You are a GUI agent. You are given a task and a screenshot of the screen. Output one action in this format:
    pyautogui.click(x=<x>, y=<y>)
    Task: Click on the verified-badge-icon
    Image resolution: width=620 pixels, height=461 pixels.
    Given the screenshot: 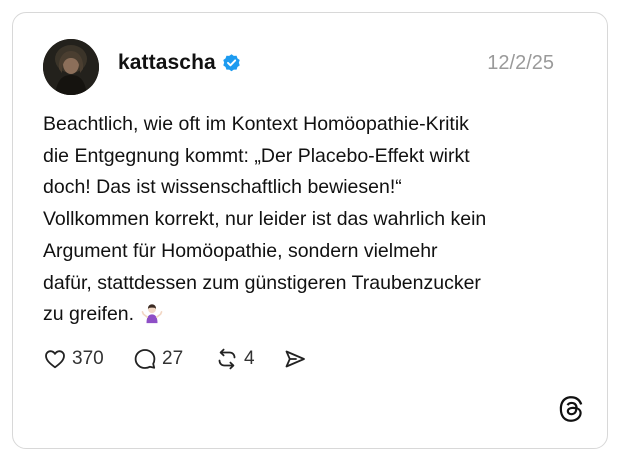 What is the action you would take?
    pyautogui.click(x=231, y=63)
    